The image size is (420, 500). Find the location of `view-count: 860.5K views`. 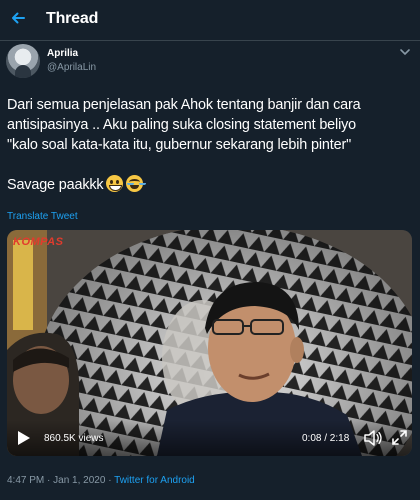

view-count: 860.5K views is located at coordinates (74, 438).